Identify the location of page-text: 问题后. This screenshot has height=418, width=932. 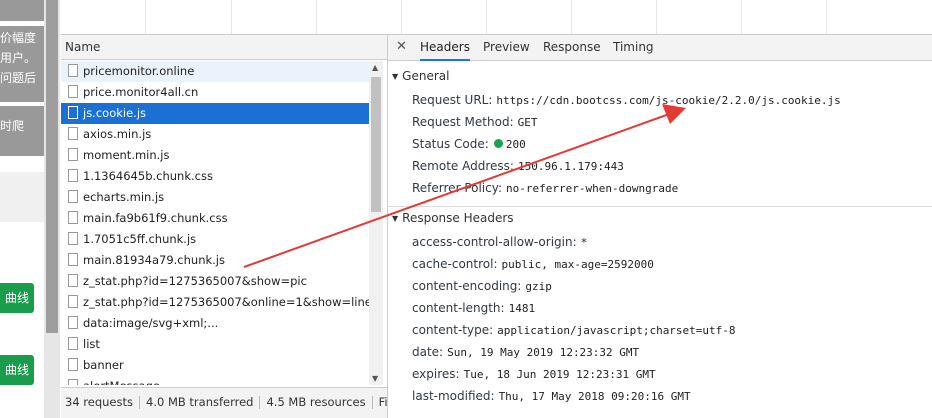
(18, 78).